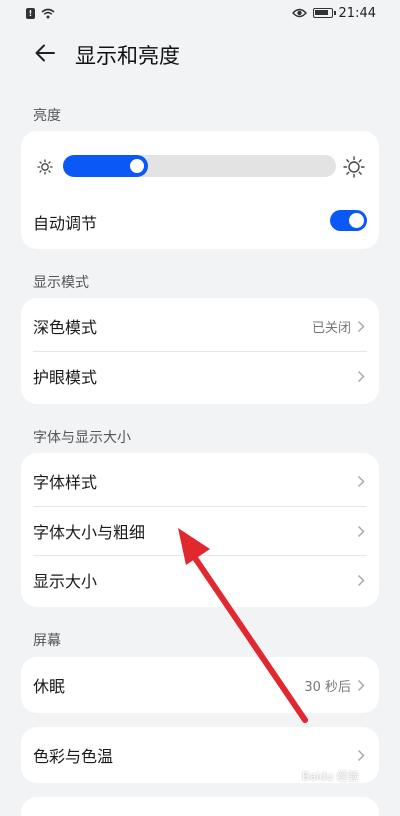  What do you see at coordinates (200, 481) in the screenshot?
I see `font-style-row: 字体样式` at bounding box center [200, 481].